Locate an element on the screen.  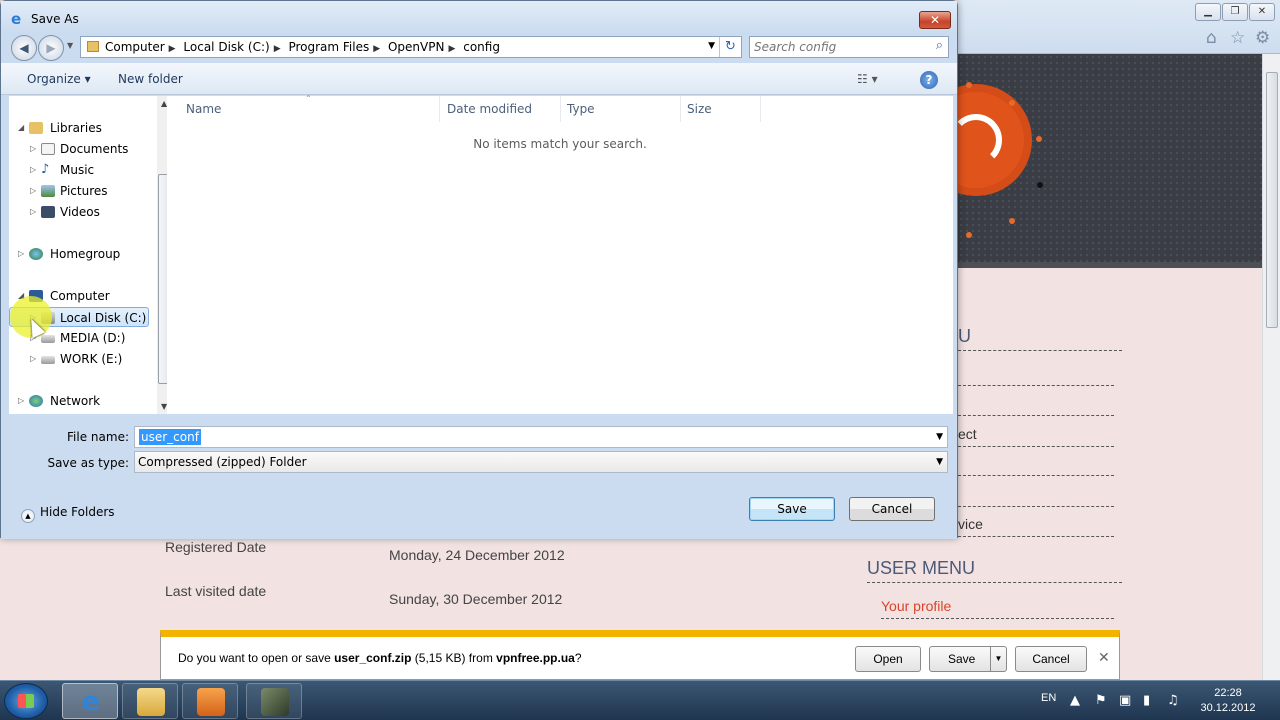
save-button: Save is located at coordinates (792, 509).